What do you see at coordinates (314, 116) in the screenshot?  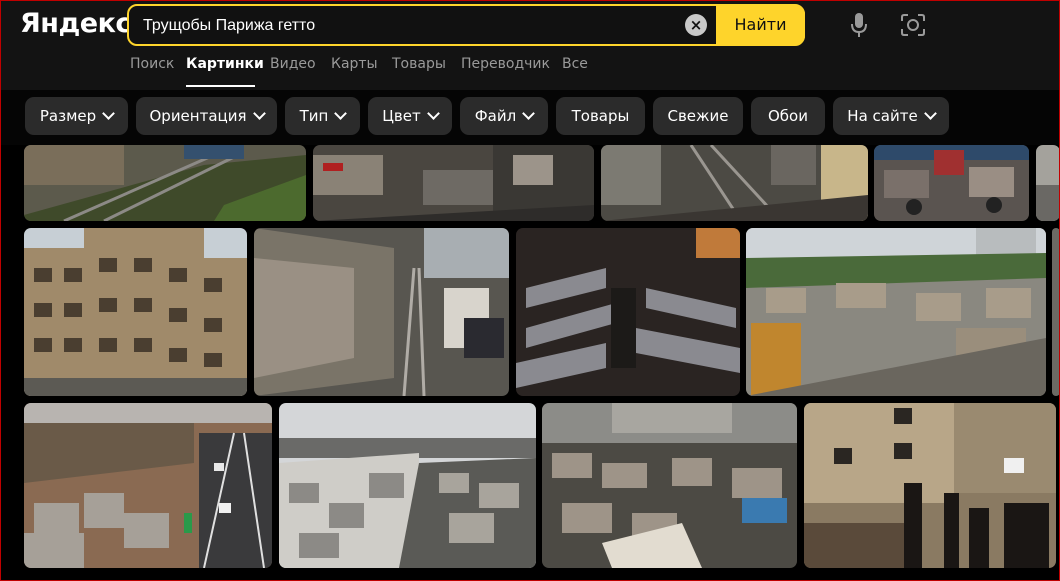 I see `filter-label: Тип` at bounding box center [314, 116].